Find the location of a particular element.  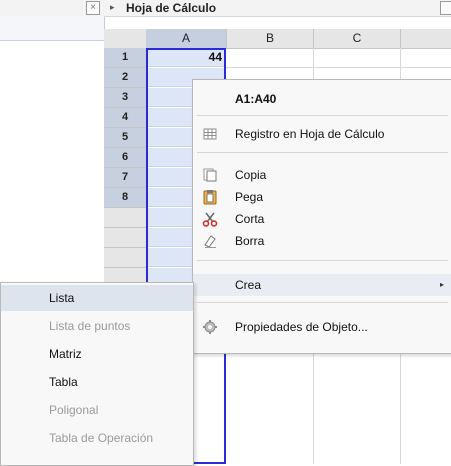

spreadsheet-title: Hoja de Cálculo is located at coordinates (171, 8).